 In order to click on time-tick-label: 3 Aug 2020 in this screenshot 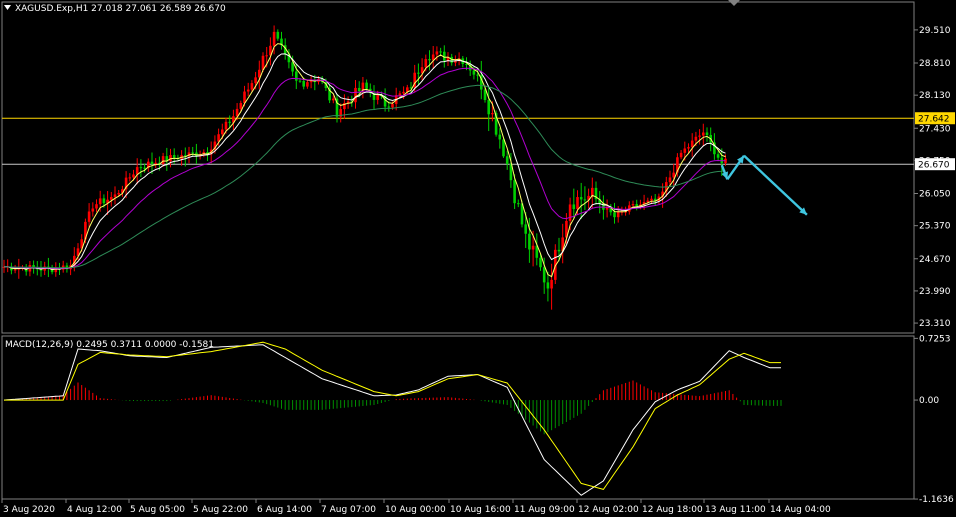, I will do `click(29, 510)`.